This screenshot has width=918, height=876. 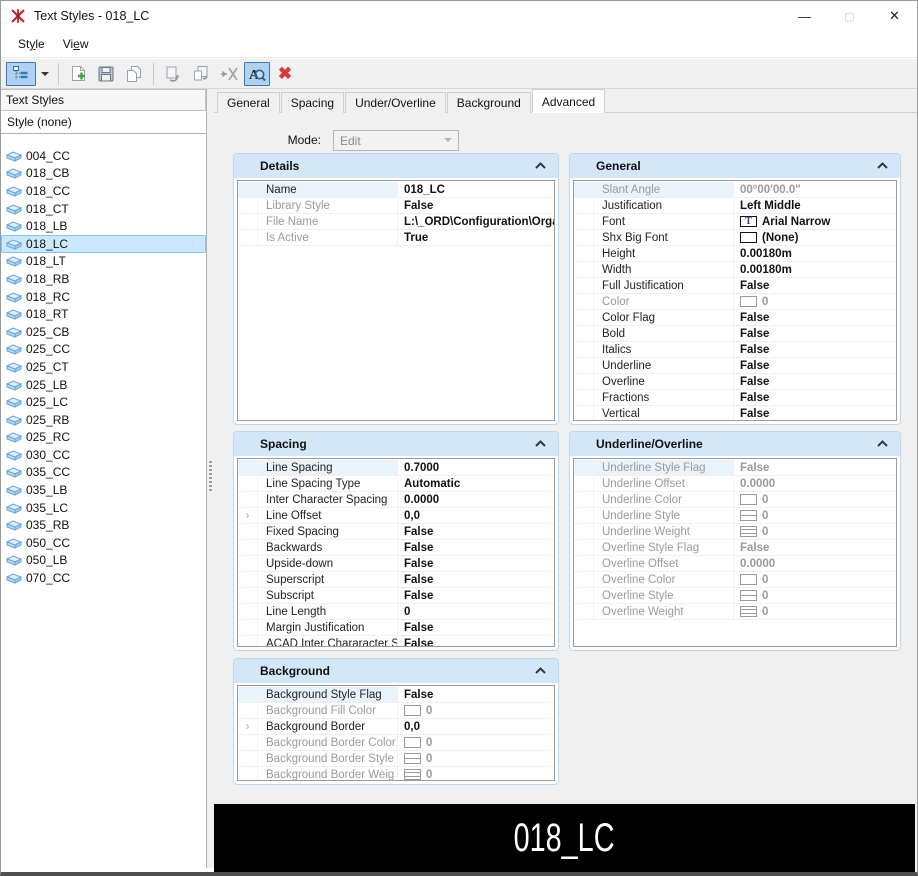 I want to click on style-item-030-cc: 030_CC, so click(x=103, y=455).